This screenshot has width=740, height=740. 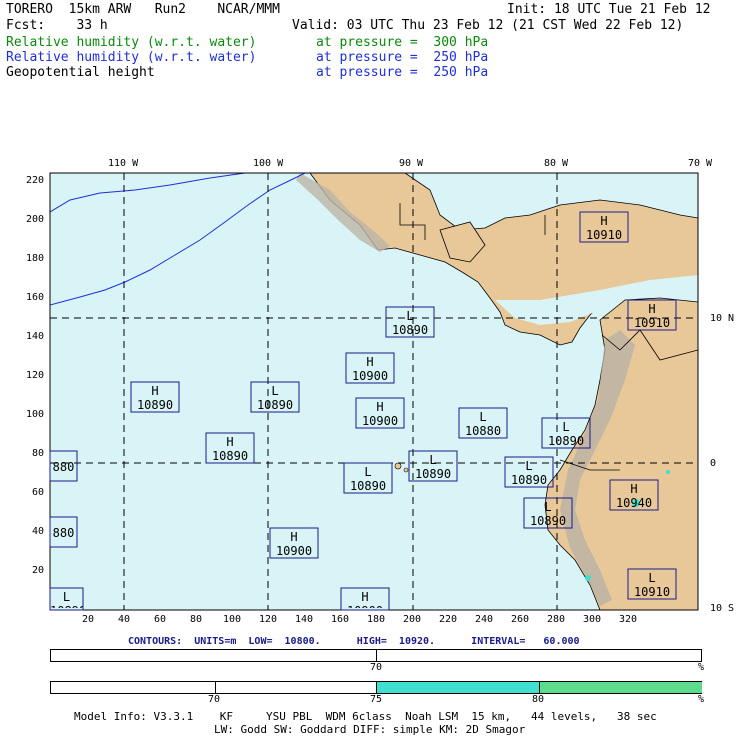 I want to click on colorbar-2-unit: %, so click(x=701, y=699).